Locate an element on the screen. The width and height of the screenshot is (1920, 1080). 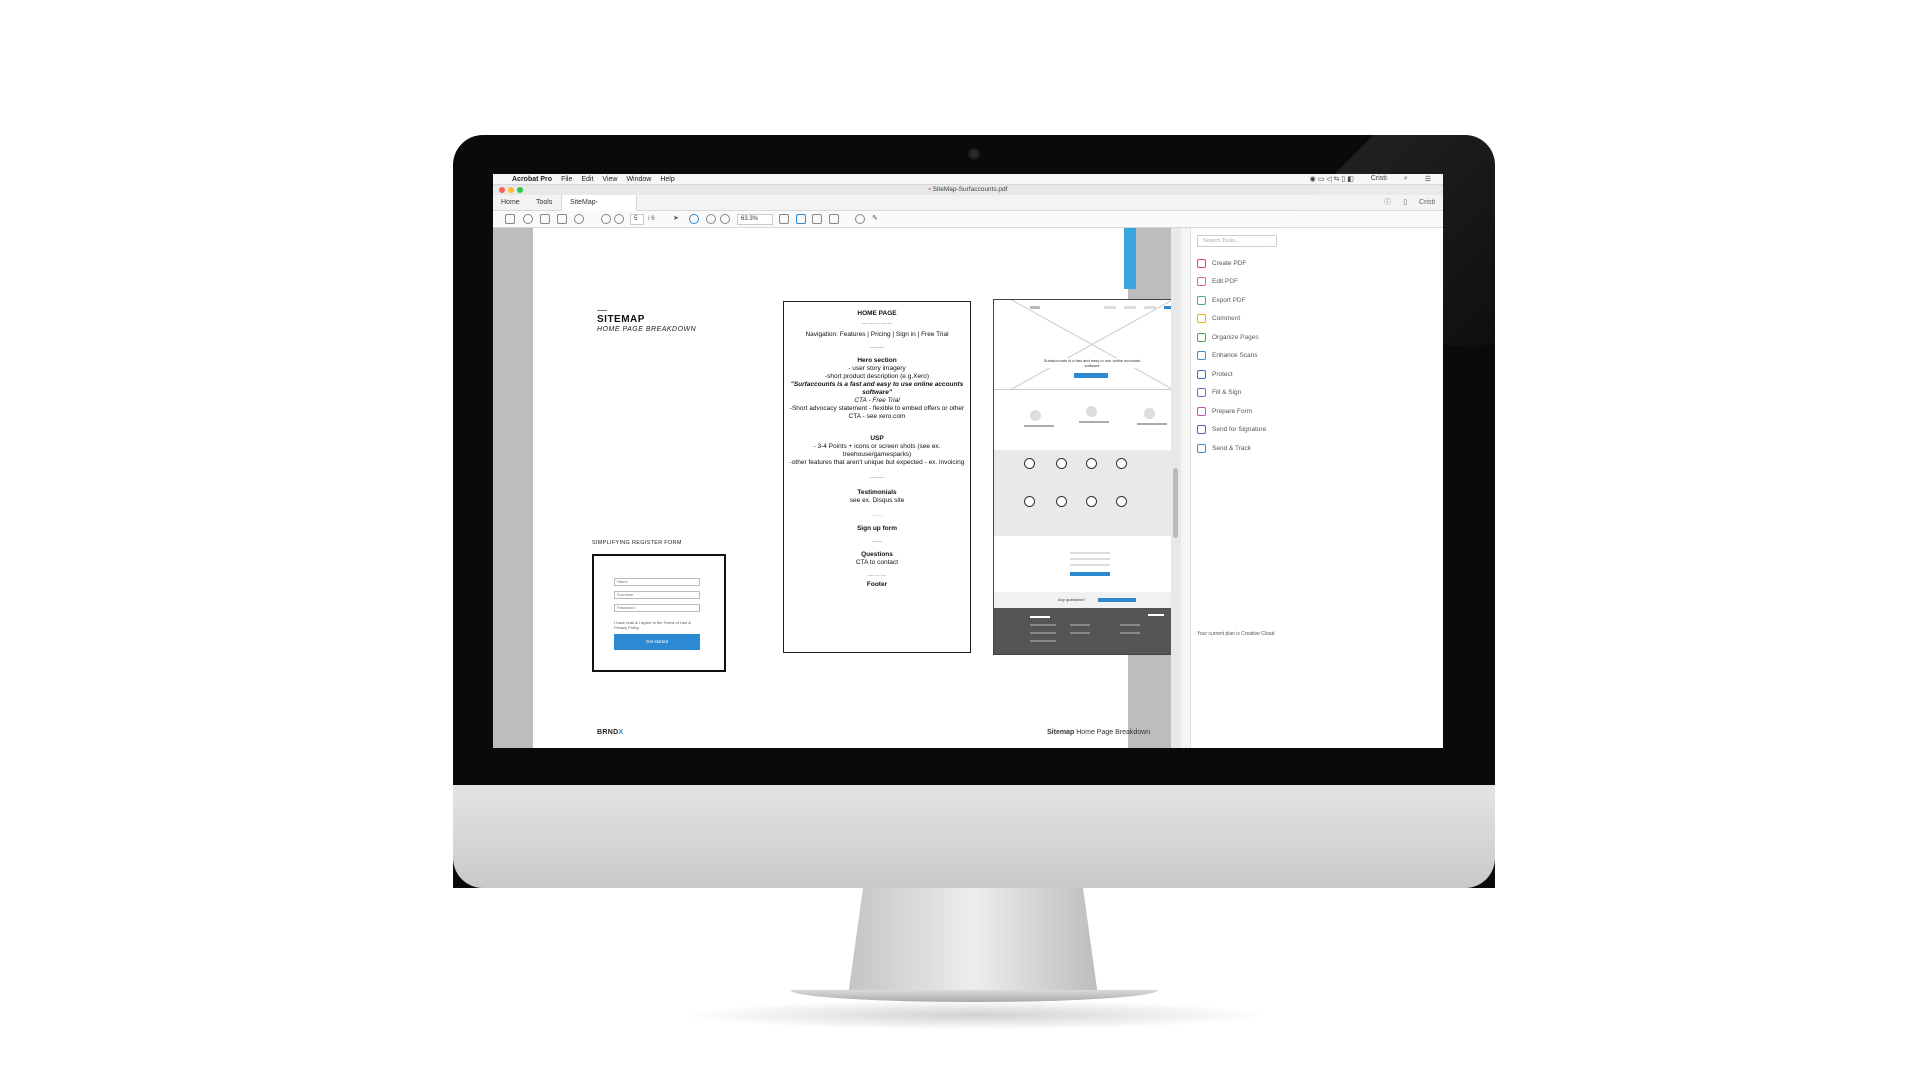
tool-label: Enhance Scans is located at coordinates (1235, 355).